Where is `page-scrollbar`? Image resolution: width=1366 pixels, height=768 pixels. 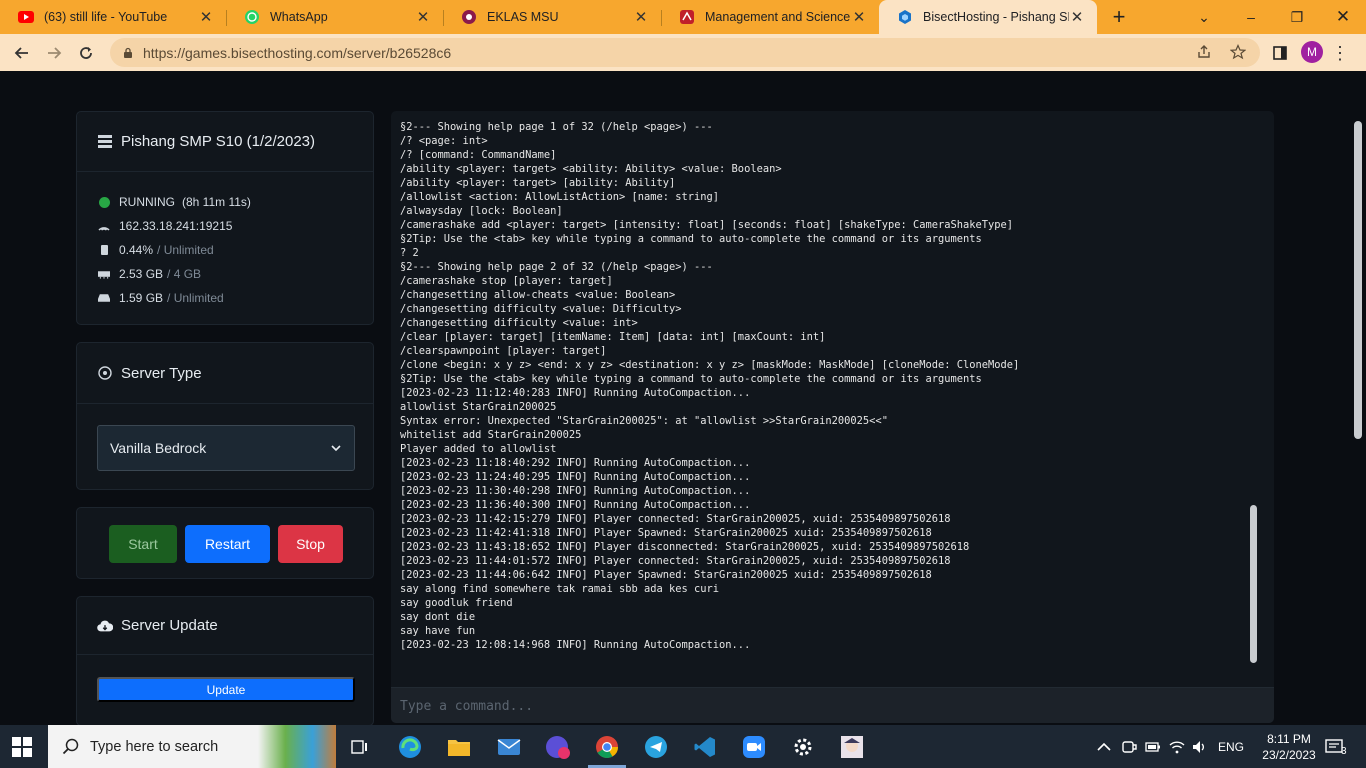
page-scrollbar is located at coordinates (1358, 280).